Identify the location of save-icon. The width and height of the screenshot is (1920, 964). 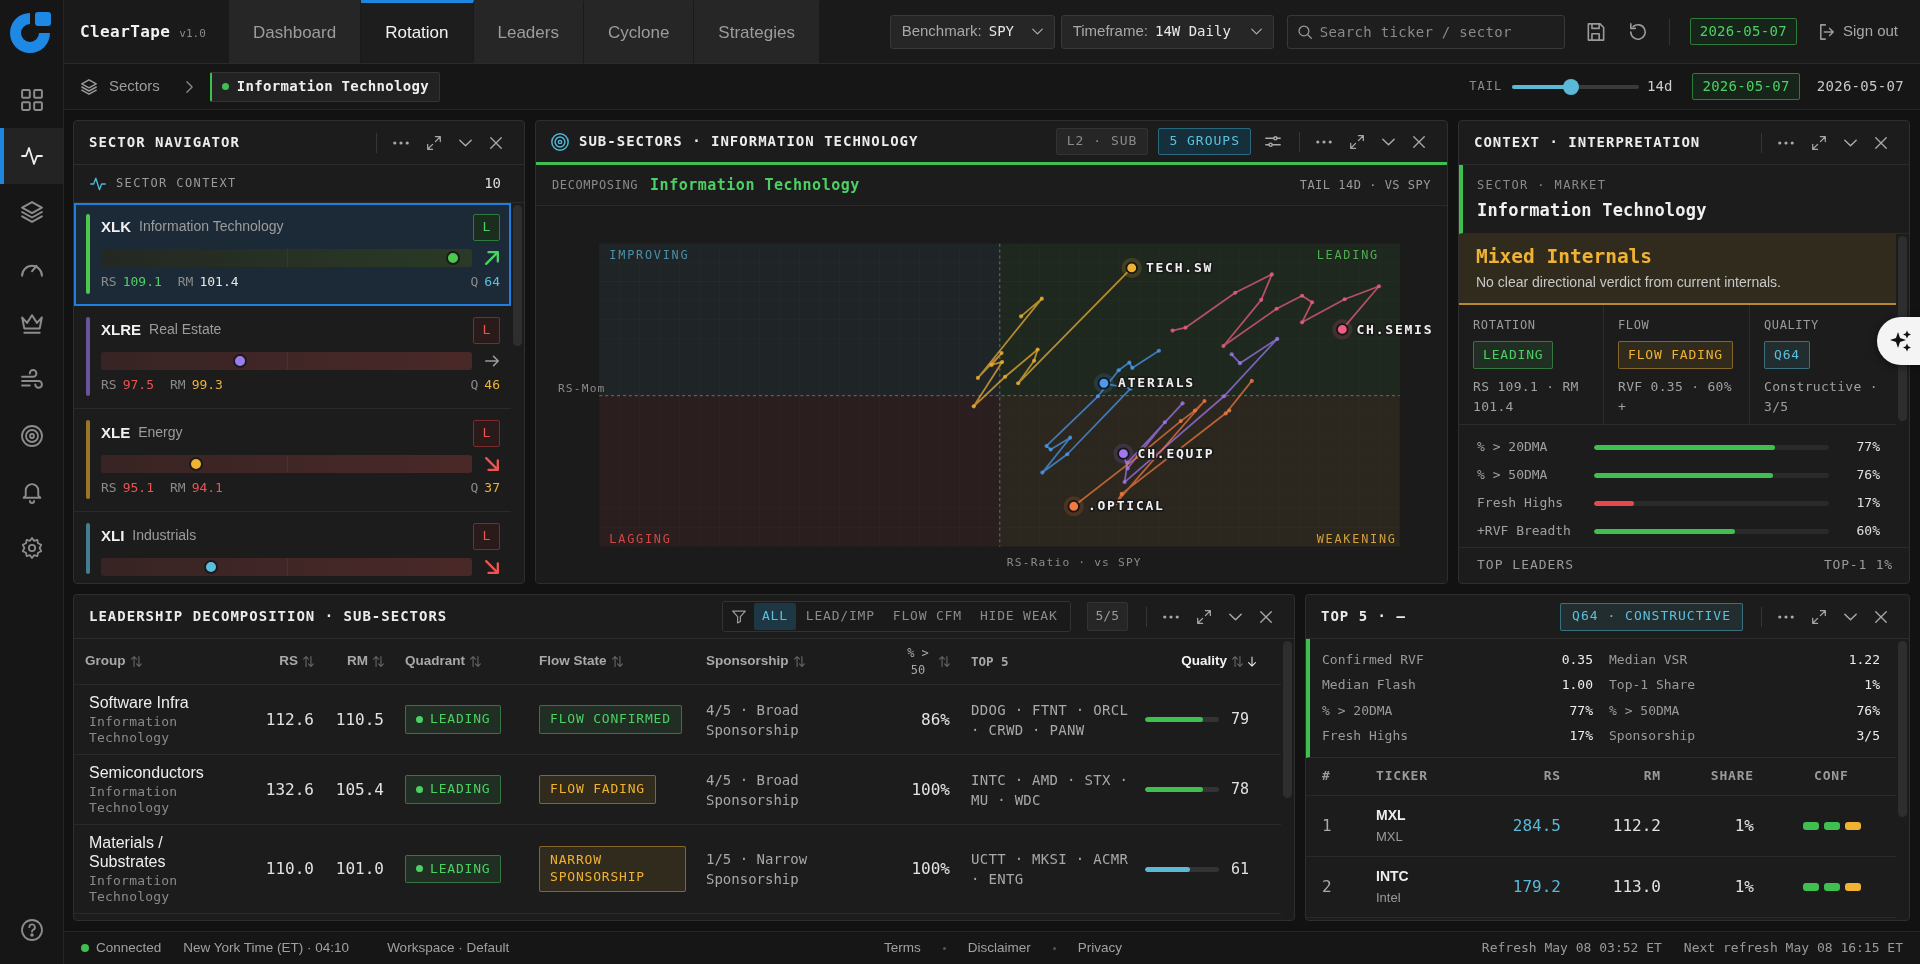
(1595, 31).